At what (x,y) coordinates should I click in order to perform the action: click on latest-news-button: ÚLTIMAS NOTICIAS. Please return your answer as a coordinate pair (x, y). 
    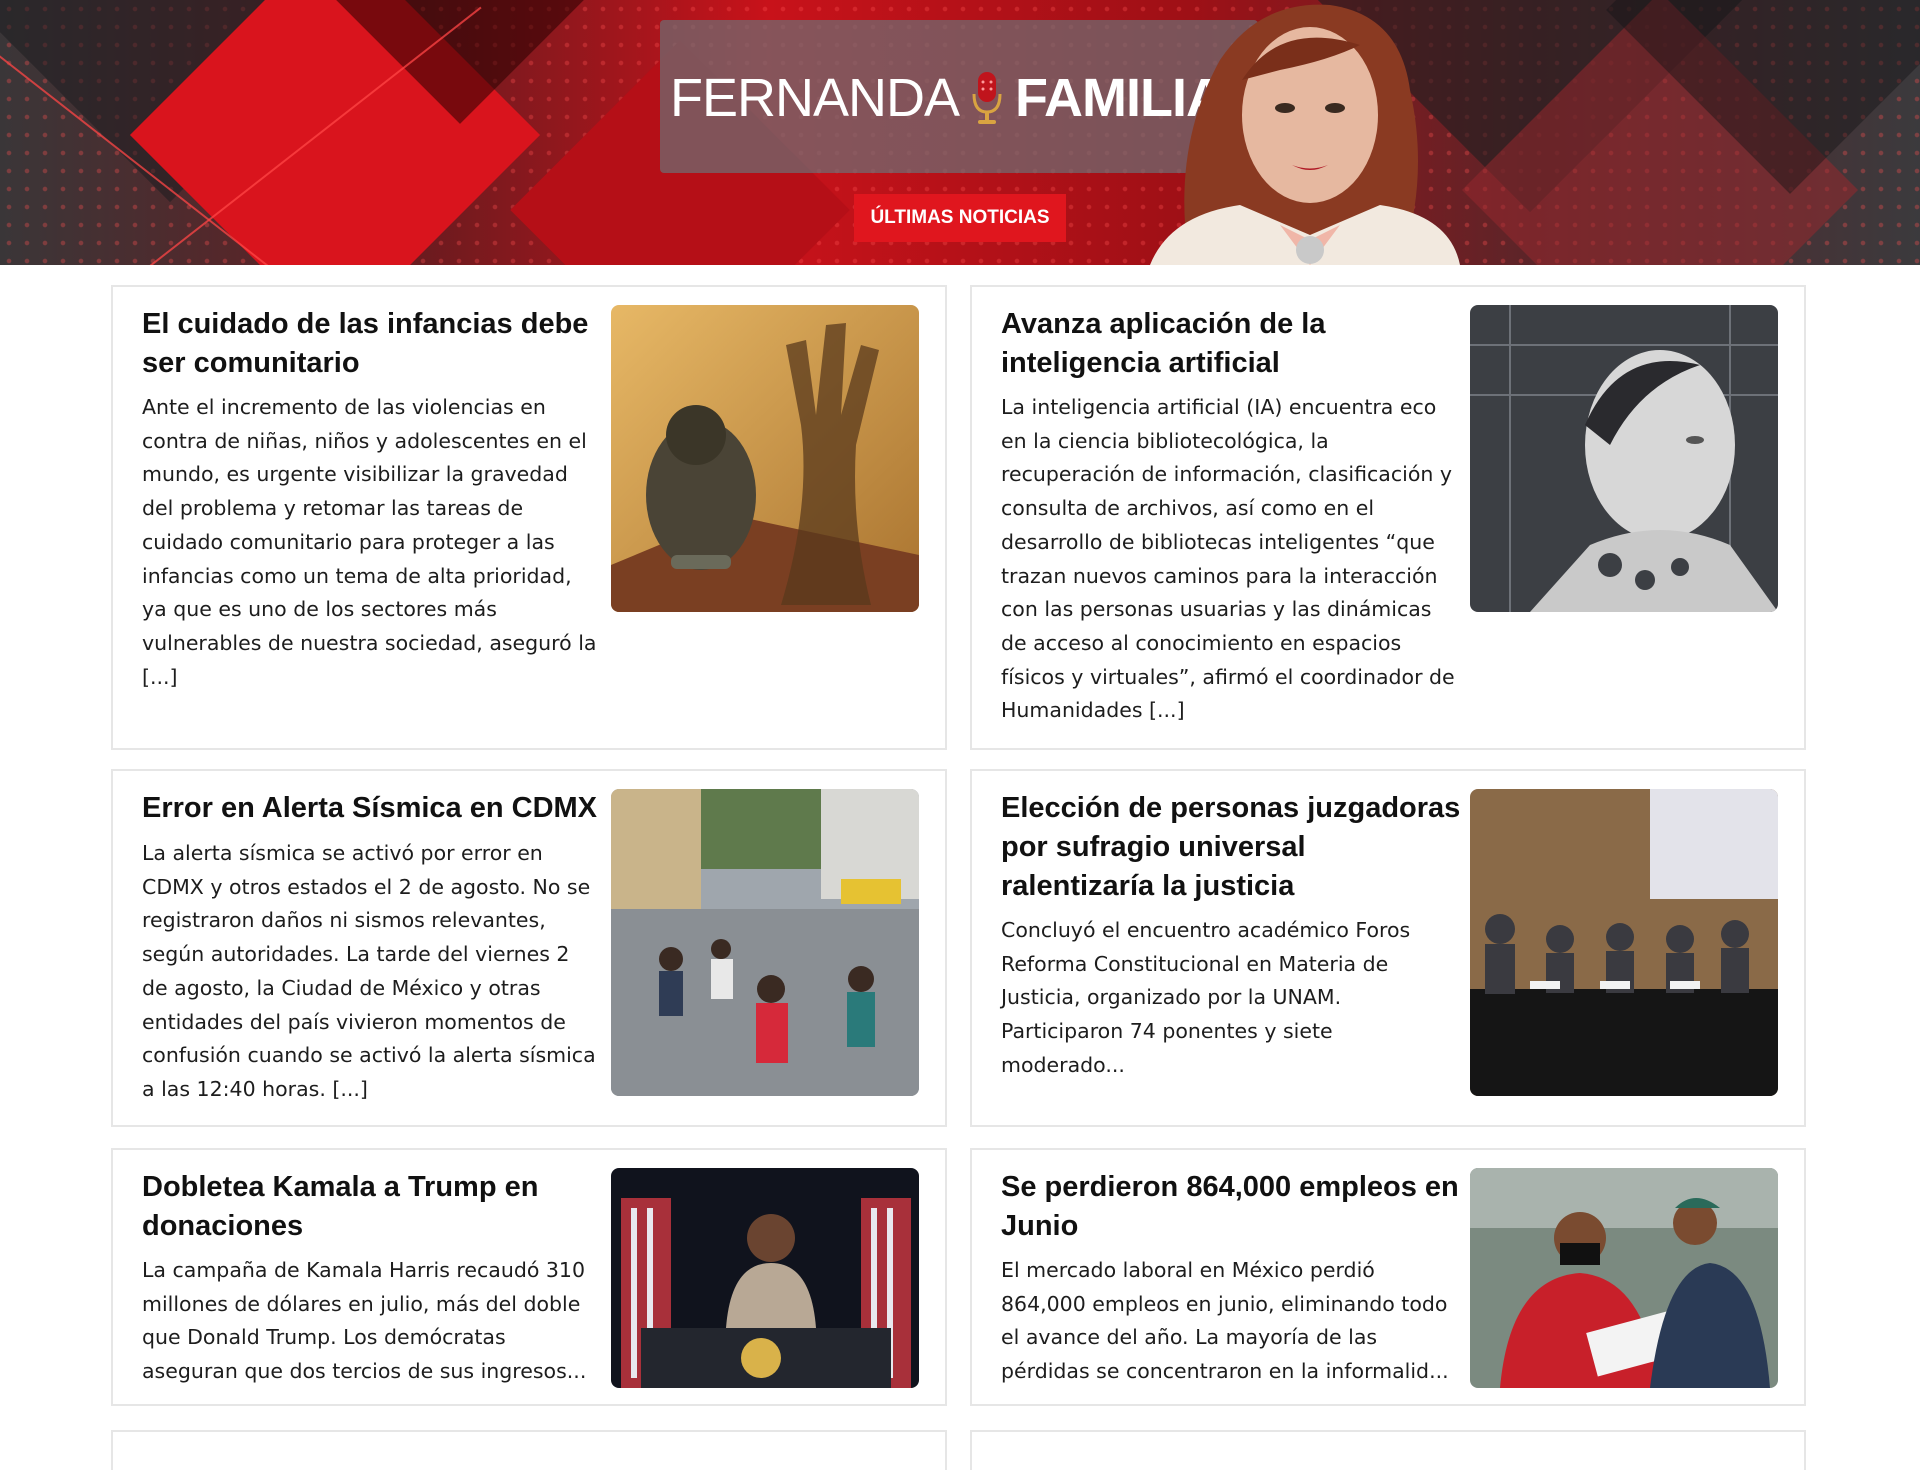
    Looking at the image, I should click on (960, 218).